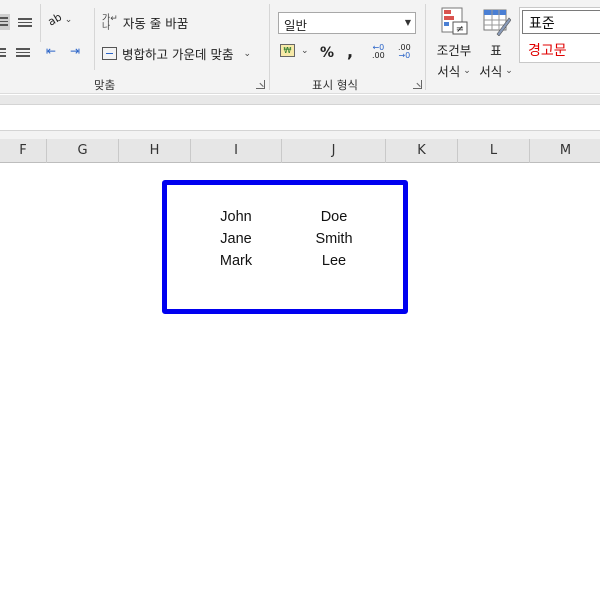 This screenshot has height=600, width=600. I want to click on number-dialog-launcher-icon, so click(417, 84).